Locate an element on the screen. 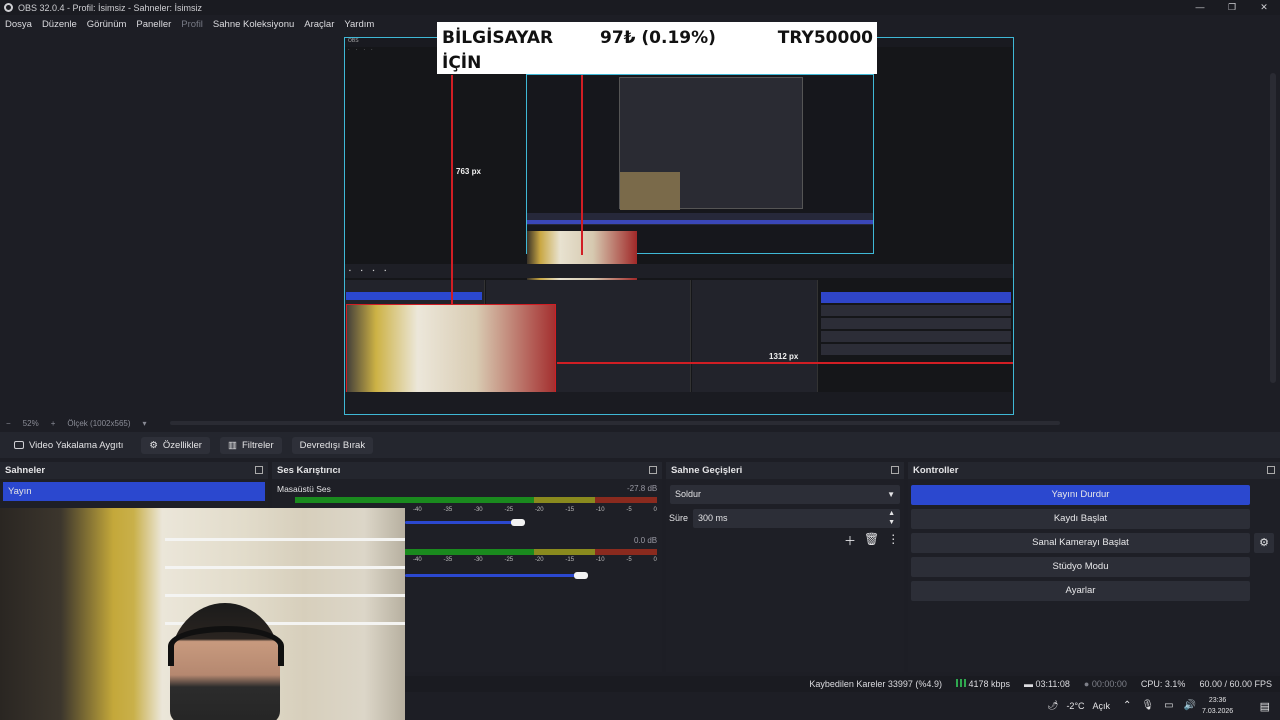 The width and height of the screenshot is (1280, 720). menu-view: Görünüm is located at coordinates (107, 24).